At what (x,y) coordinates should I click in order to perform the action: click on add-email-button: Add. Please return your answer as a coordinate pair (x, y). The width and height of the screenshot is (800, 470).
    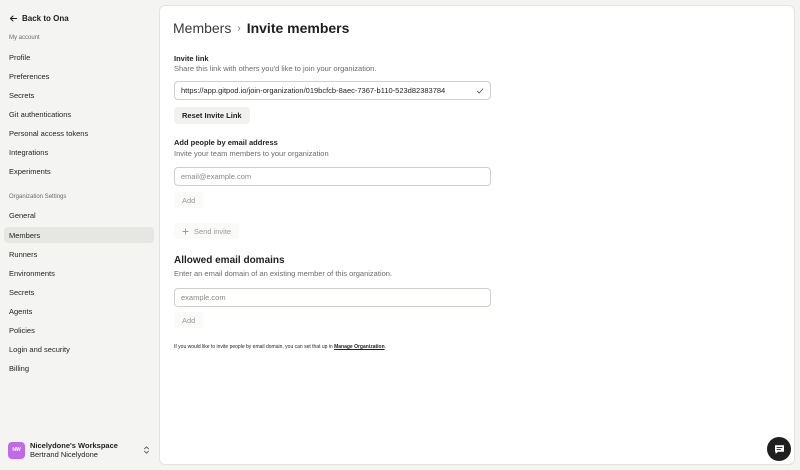
    Looking at the image, I should click on (189, 200).